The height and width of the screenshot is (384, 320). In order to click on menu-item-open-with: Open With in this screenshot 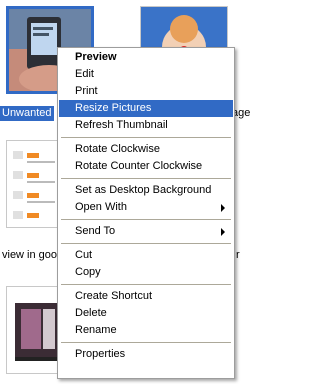, I will do `click(146, 207)`.